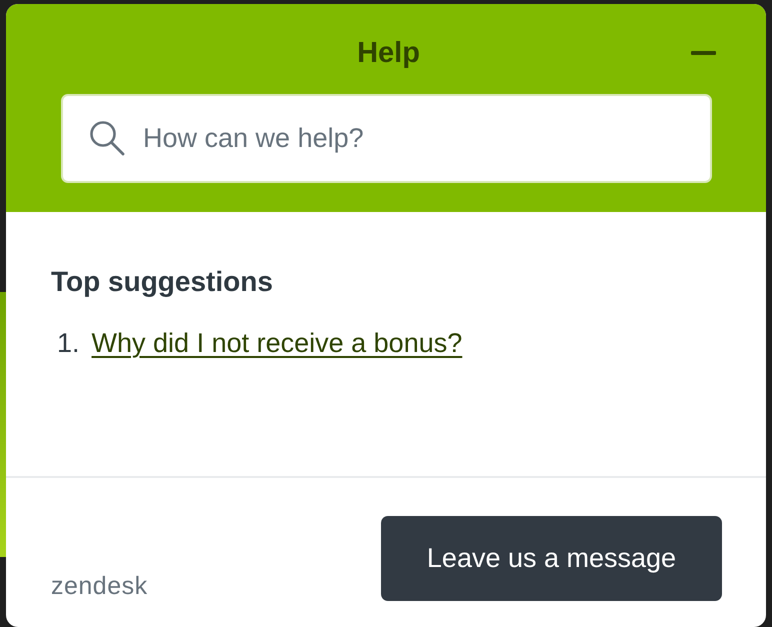 Image resolution: width=772 pixels, height=627 pixels. What do you see at coordinates (68, 343) in the screenshot?
I see `list-number: 1.` at bounding box center [68, 343].